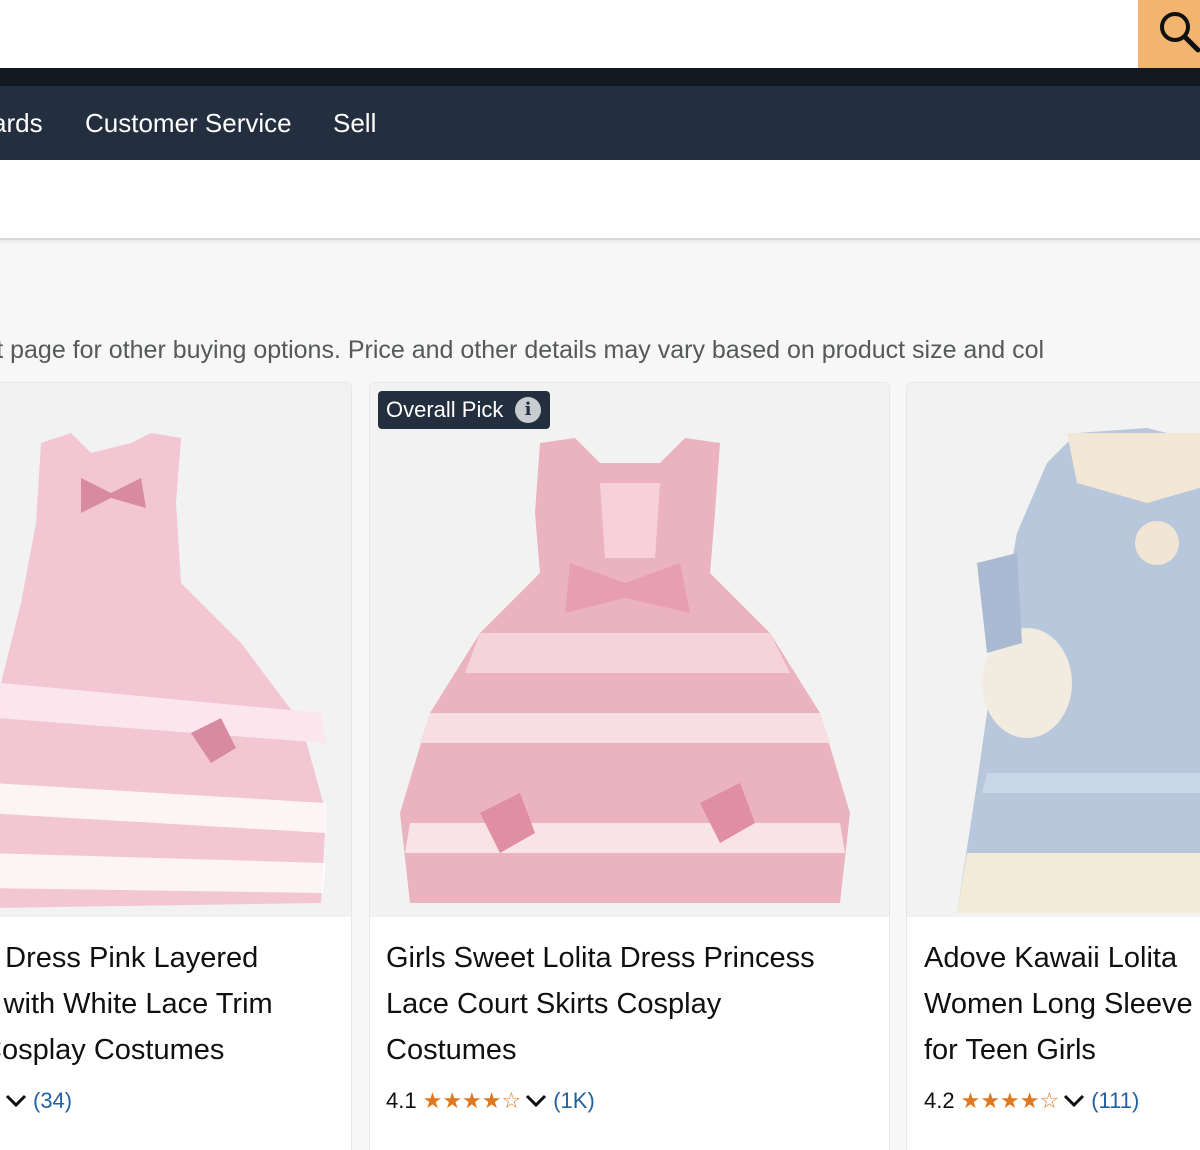  I want to click on product-rating: 4.2 ★★★★☆ (111), so click(1031, 1101).